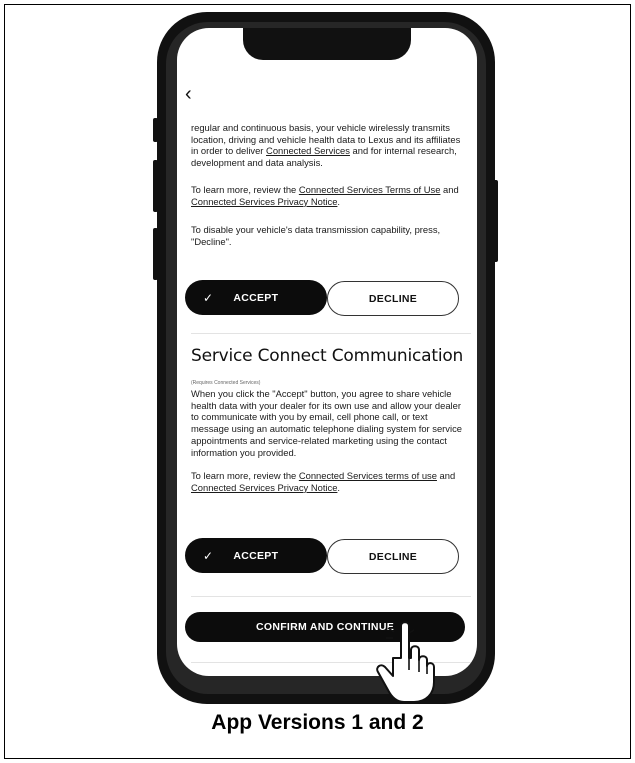  Describe the element at coordinates (245, 475) in the screenshot. I see `service-learn-text: To learn more, review the` at that location.